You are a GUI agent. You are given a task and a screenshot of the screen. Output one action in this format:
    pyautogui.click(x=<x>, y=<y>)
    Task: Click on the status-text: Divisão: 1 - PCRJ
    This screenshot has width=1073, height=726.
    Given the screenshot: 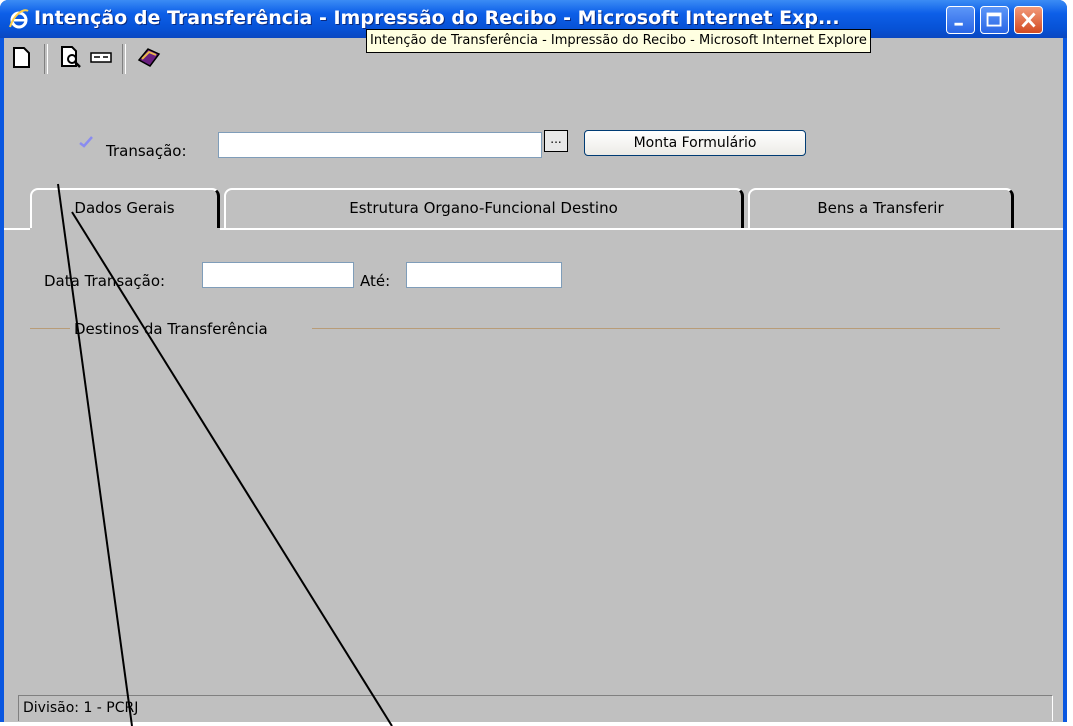 What is the action you would take?
    pyautogui.click(x=81, y=708)
    